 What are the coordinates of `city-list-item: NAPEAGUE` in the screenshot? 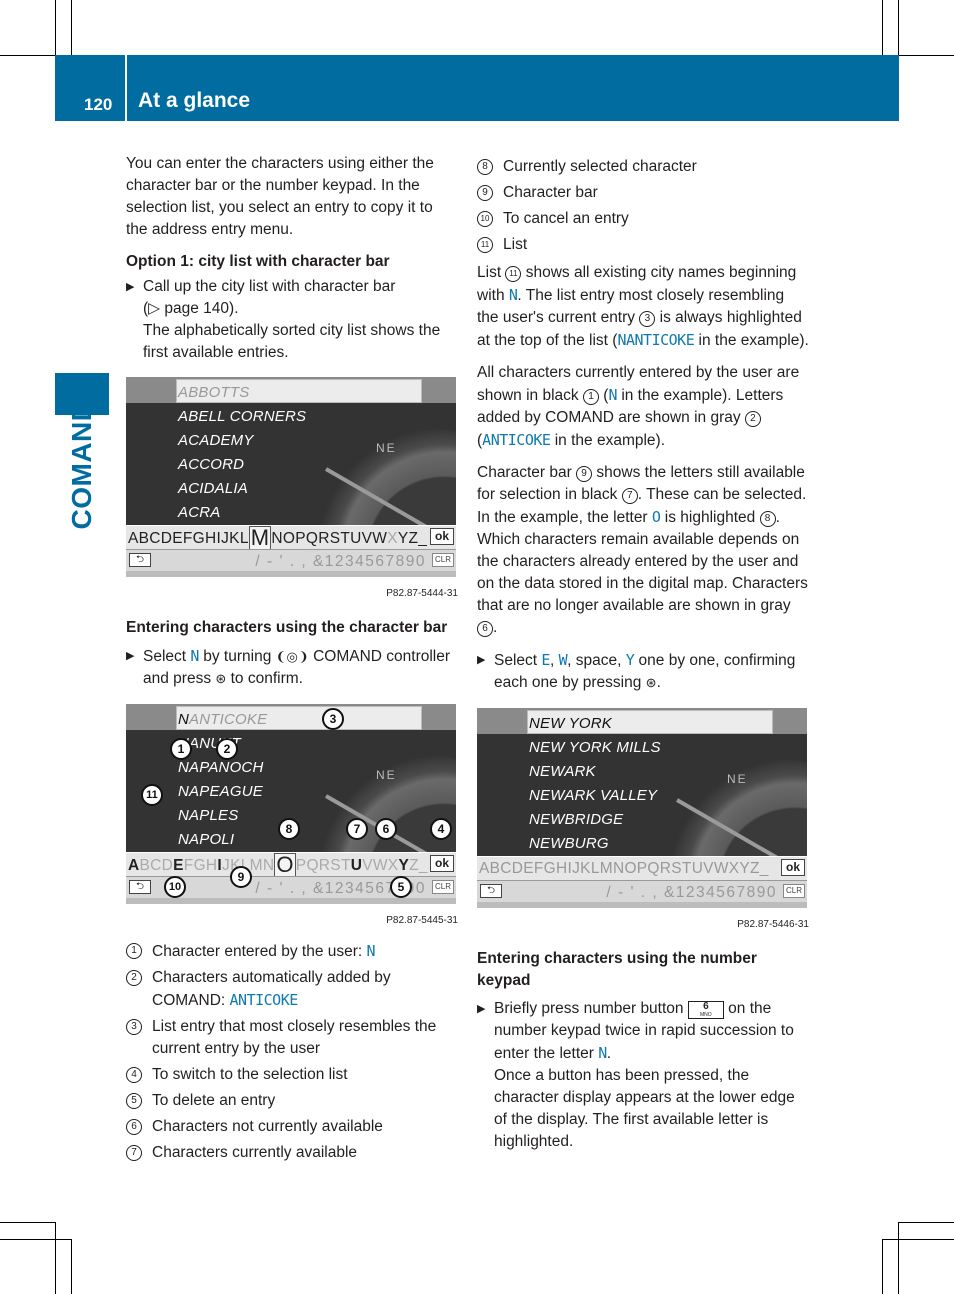 It's located at (220, 792).